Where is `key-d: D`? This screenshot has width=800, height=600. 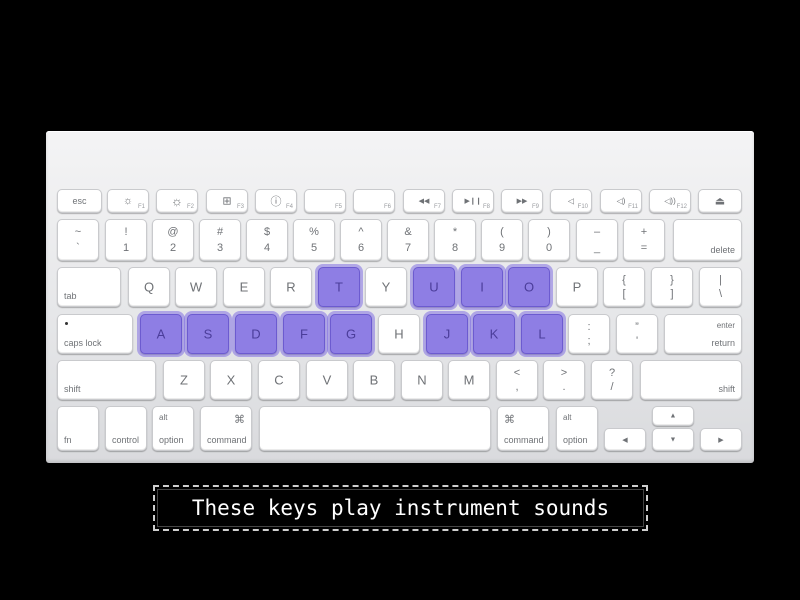 key-d: D is located at coordinates (256, 334).